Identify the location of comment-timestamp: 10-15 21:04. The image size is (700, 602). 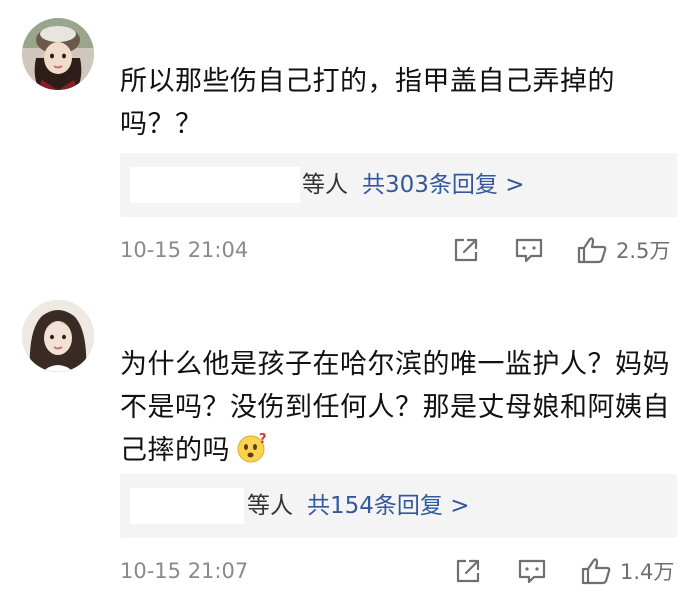
(184, 250).